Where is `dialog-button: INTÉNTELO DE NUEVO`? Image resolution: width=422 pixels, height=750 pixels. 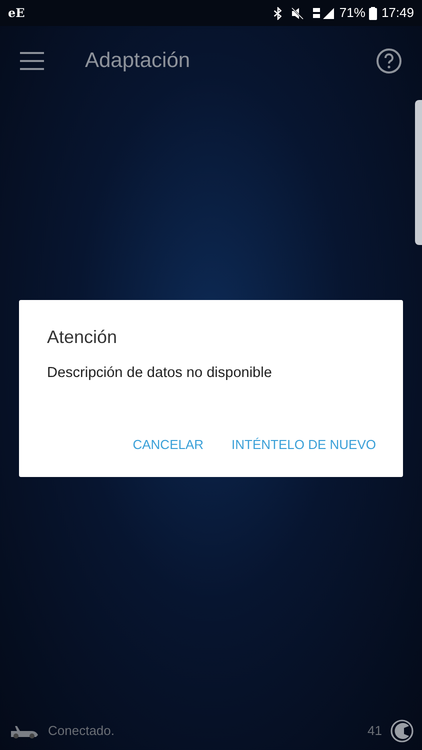
dialog-button: INTÉNTELO DE NUEVO is located at coordinates (304, 444).